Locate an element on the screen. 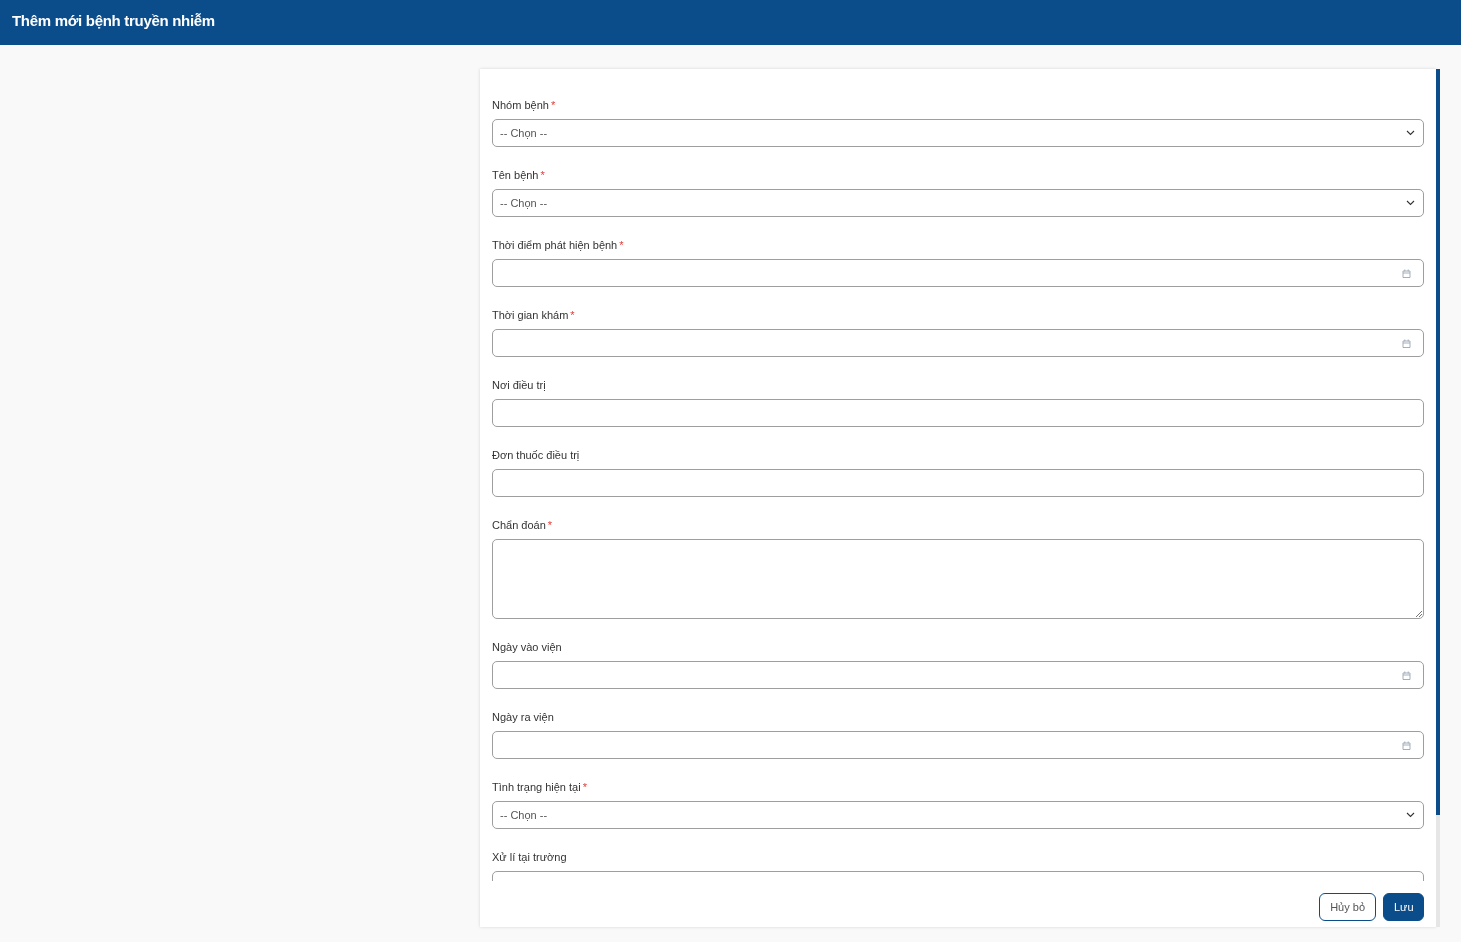  field-label: Nơi điều trị is located at coordinates (519, 384).